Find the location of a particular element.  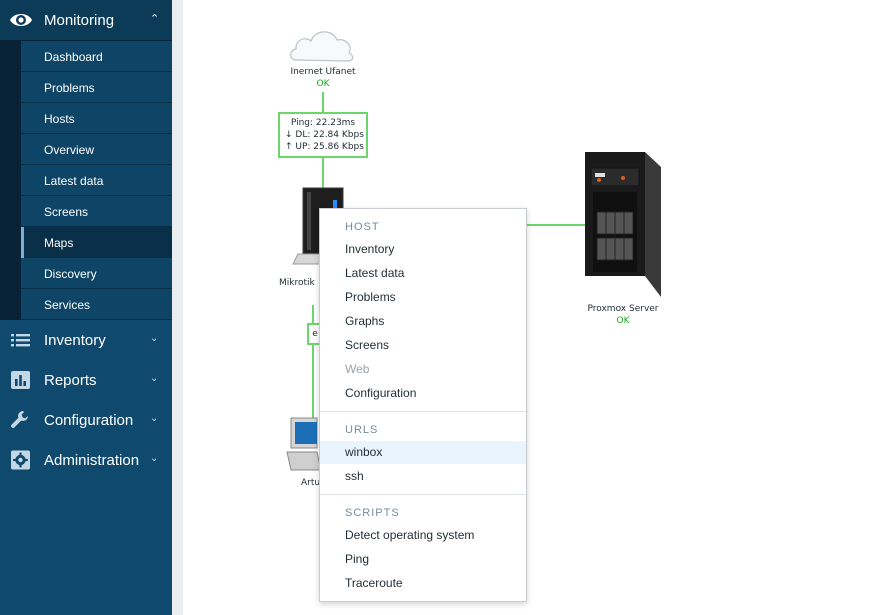

menu-item-ssh: ssh is located at coordinates (423, 476).